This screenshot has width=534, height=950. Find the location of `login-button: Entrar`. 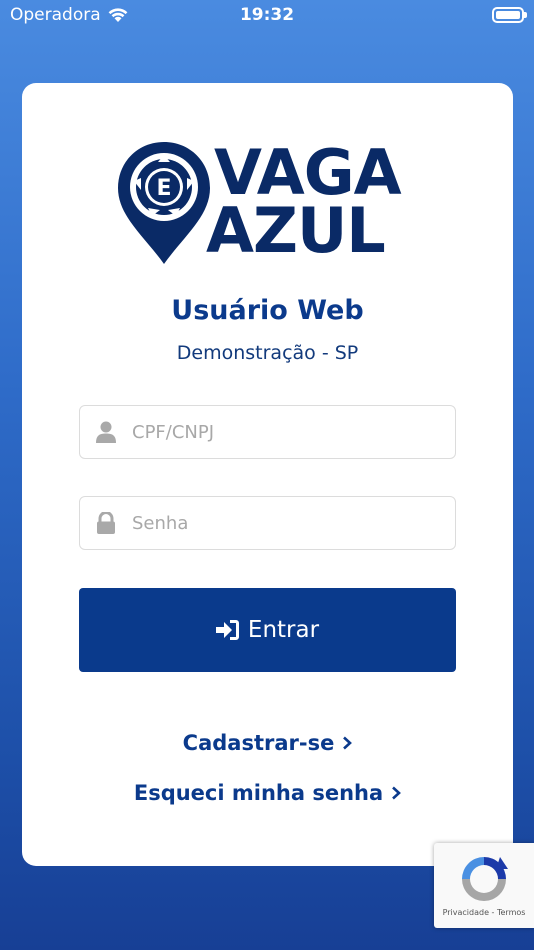

login-button: Entrar is located at coordinates (267, 630).